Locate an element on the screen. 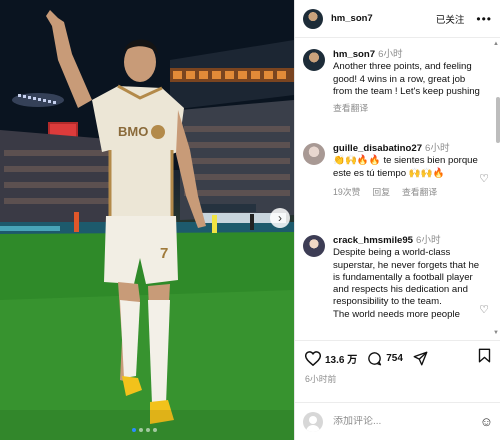 The image size is (500, 440). comment-username: crack_hmsmile95 is located at coordinates (373, 240).